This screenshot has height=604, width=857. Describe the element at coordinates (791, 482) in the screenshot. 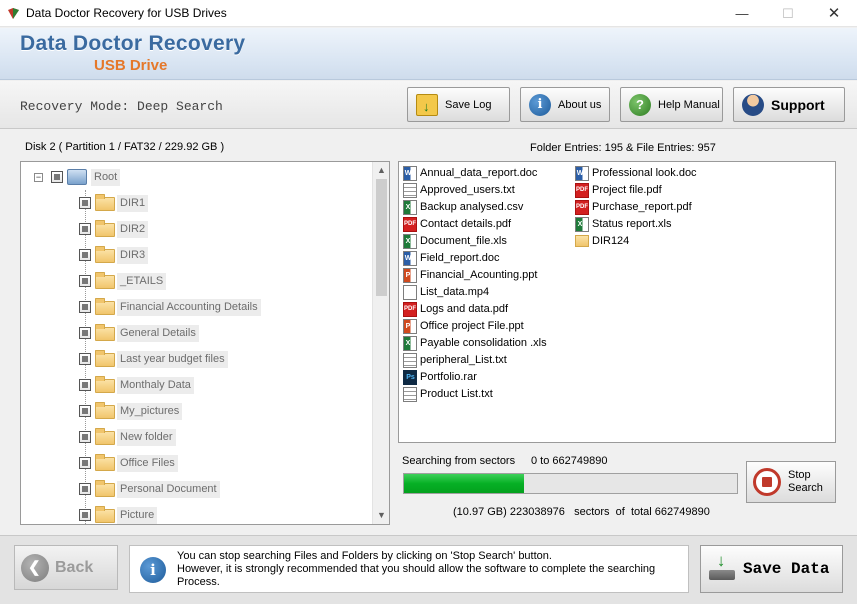

I see `stop-search-button: Stop Search` at that location.